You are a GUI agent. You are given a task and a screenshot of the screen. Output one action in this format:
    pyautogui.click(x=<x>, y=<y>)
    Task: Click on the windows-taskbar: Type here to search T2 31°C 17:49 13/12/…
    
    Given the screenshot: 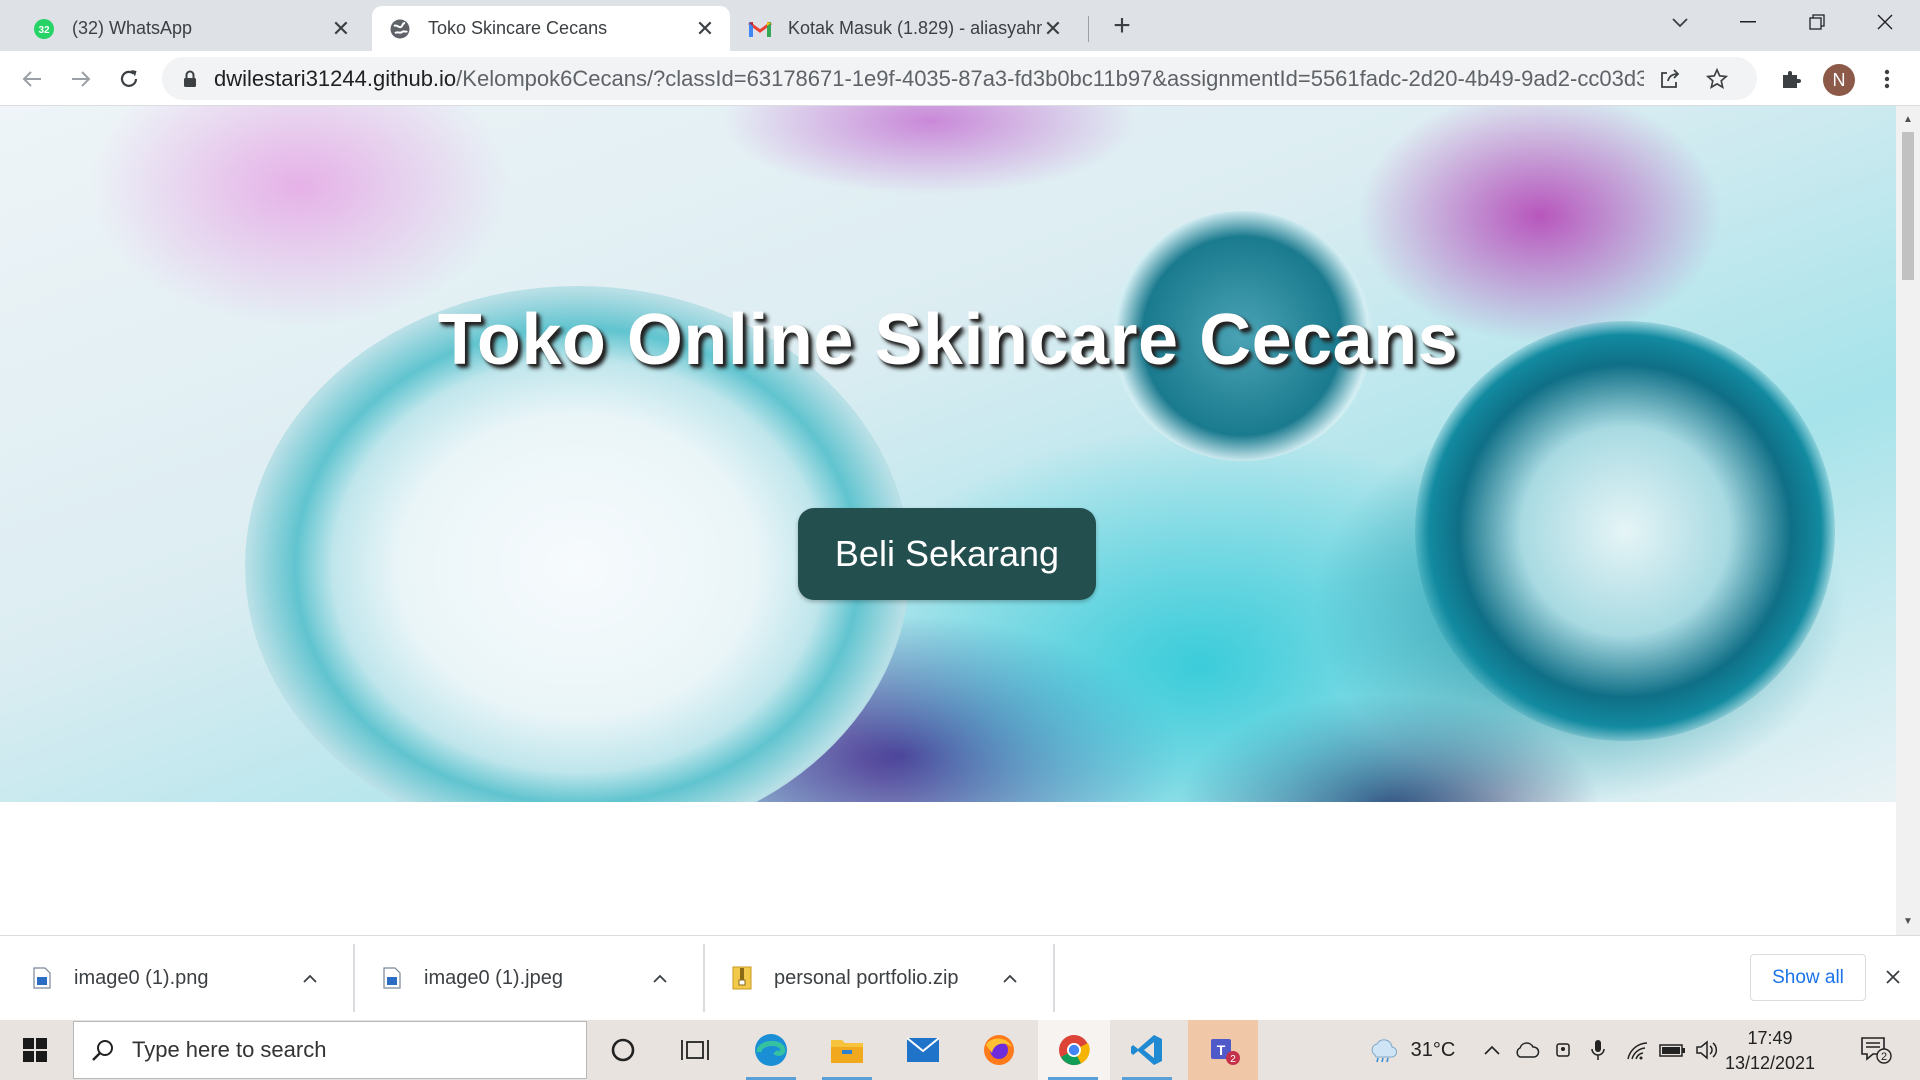 What is the action you would take?
    pyautogui.click(x=960, y=1050)
    